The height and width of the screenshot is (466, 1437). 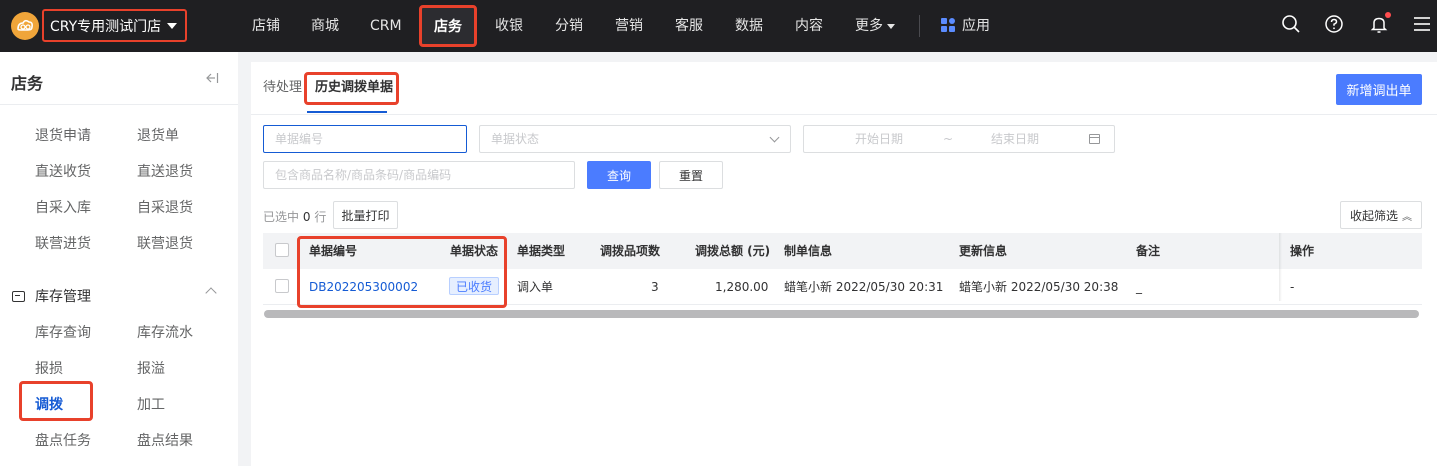 What do you see at coordinates (655, 287) in the screenshot?
I see `item-count-cell: 3` at bounding box center [655, 287].